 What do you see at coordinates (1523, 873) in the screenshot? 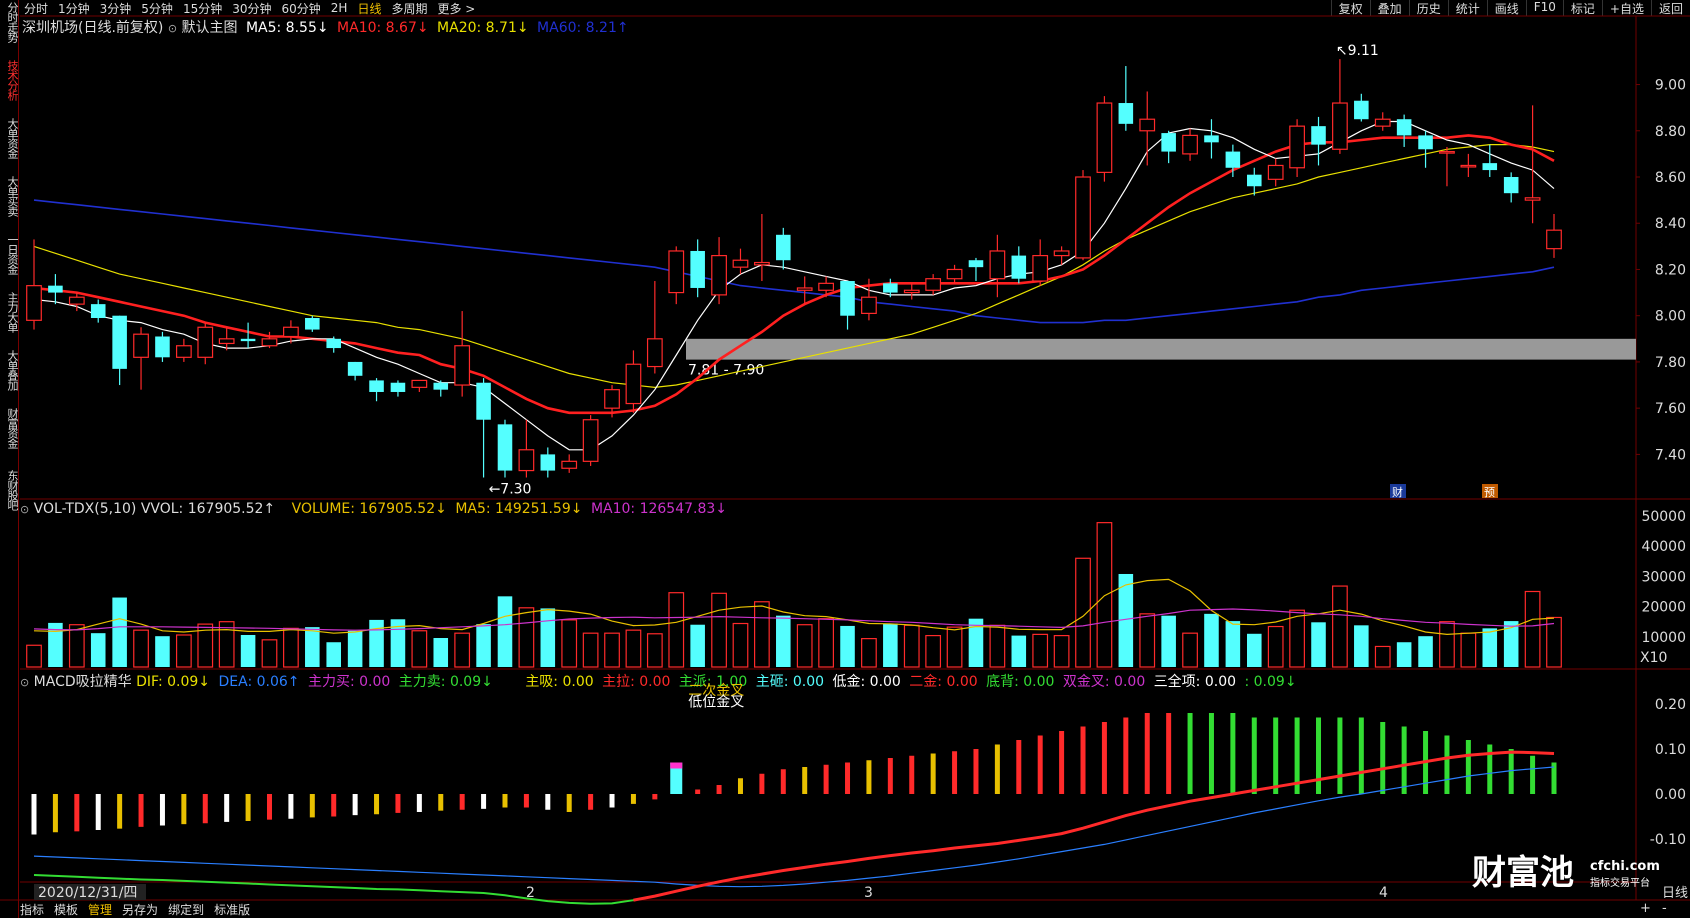
I see `watermark-logo: 财富池` at bounding box center [1523, 873].